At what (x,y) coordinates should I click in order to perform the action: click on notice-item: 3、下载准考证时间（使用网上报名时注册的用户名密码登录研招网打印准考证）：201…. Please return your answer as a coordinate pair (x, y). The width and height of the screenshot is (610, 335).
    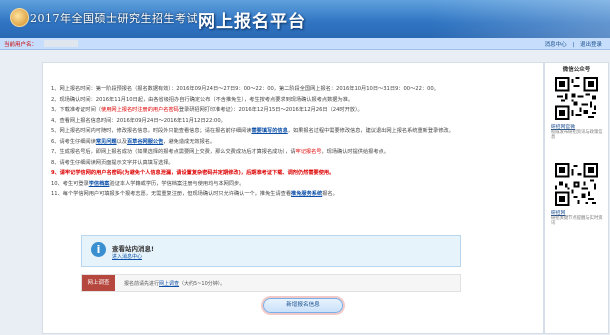
    Looking at the image, I should click on (207, 110).